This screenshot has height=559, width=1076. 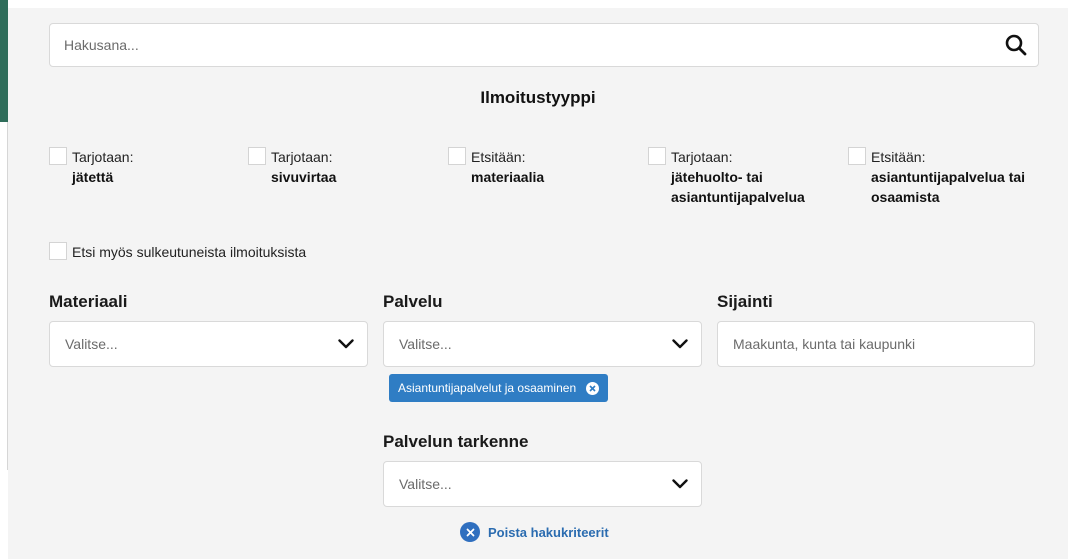 What do you see at coordinates (529, 45) in the screenshot?
I see `search-input` at bounding box center [529, 45].